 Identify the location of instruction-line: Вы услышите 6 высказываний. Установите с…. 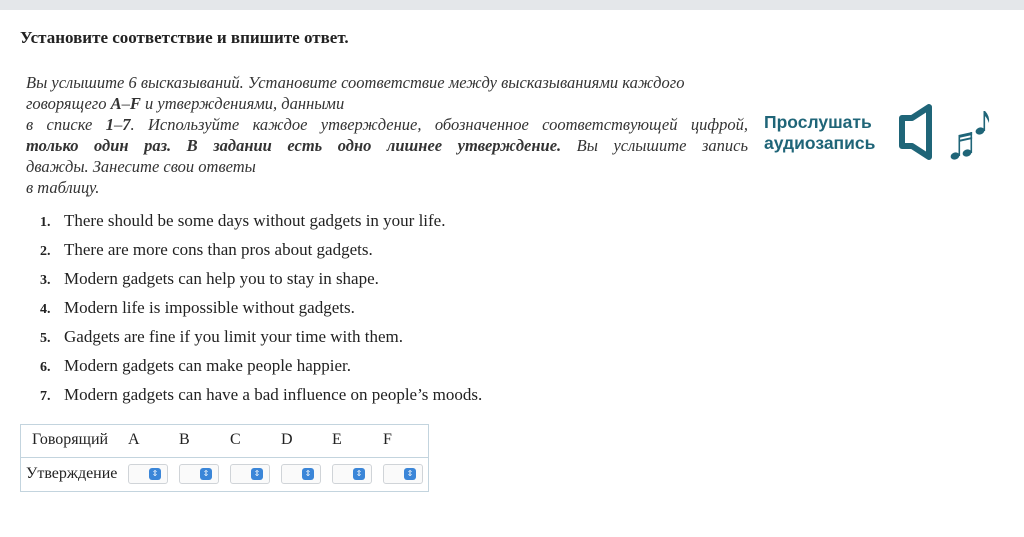
(355, 82).